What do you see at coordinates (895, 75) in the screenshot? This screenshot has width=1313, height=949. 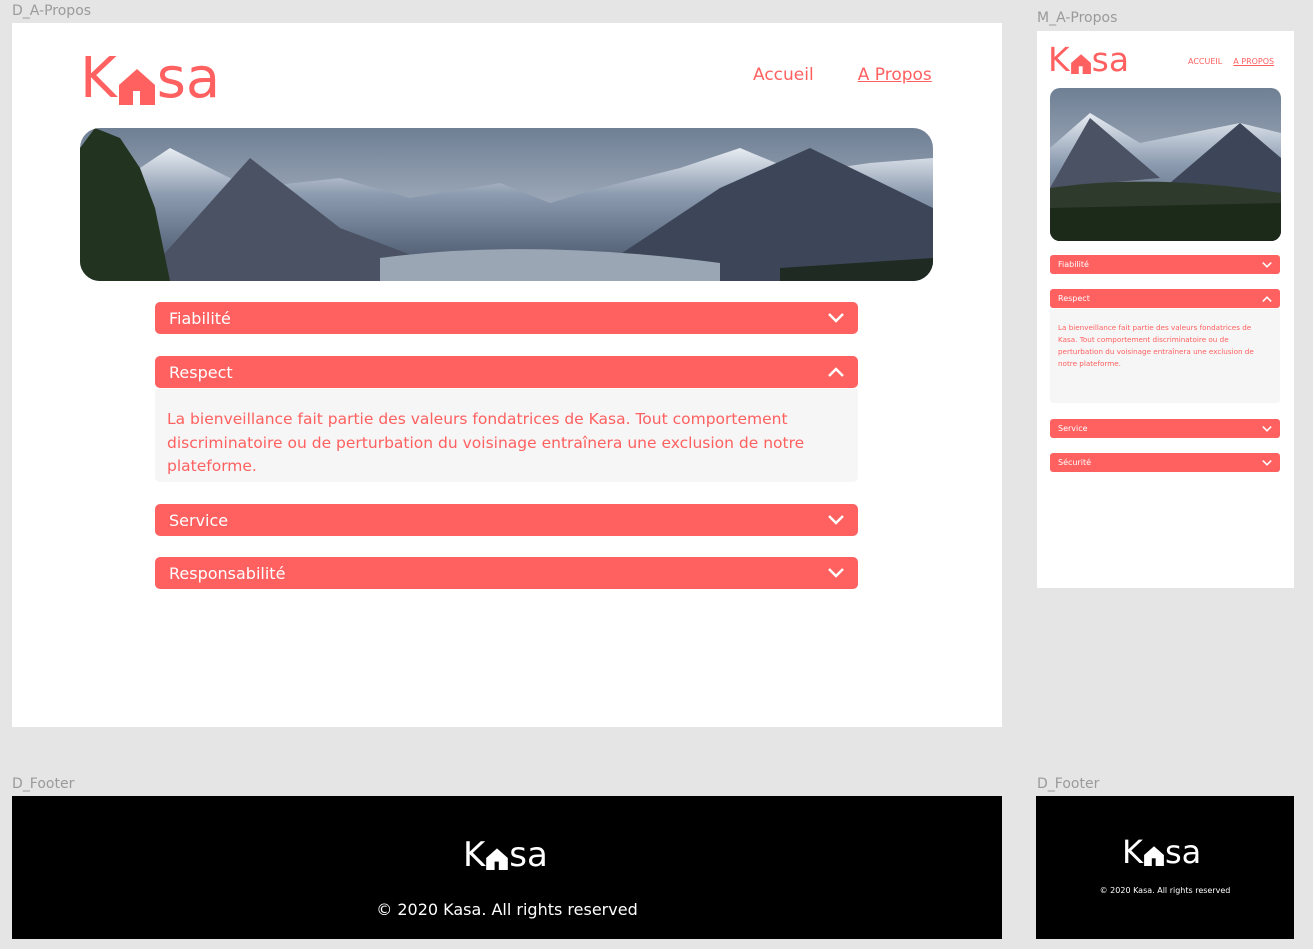 I see `nav-about-link: A Propos` at bounding box center [895, 75].